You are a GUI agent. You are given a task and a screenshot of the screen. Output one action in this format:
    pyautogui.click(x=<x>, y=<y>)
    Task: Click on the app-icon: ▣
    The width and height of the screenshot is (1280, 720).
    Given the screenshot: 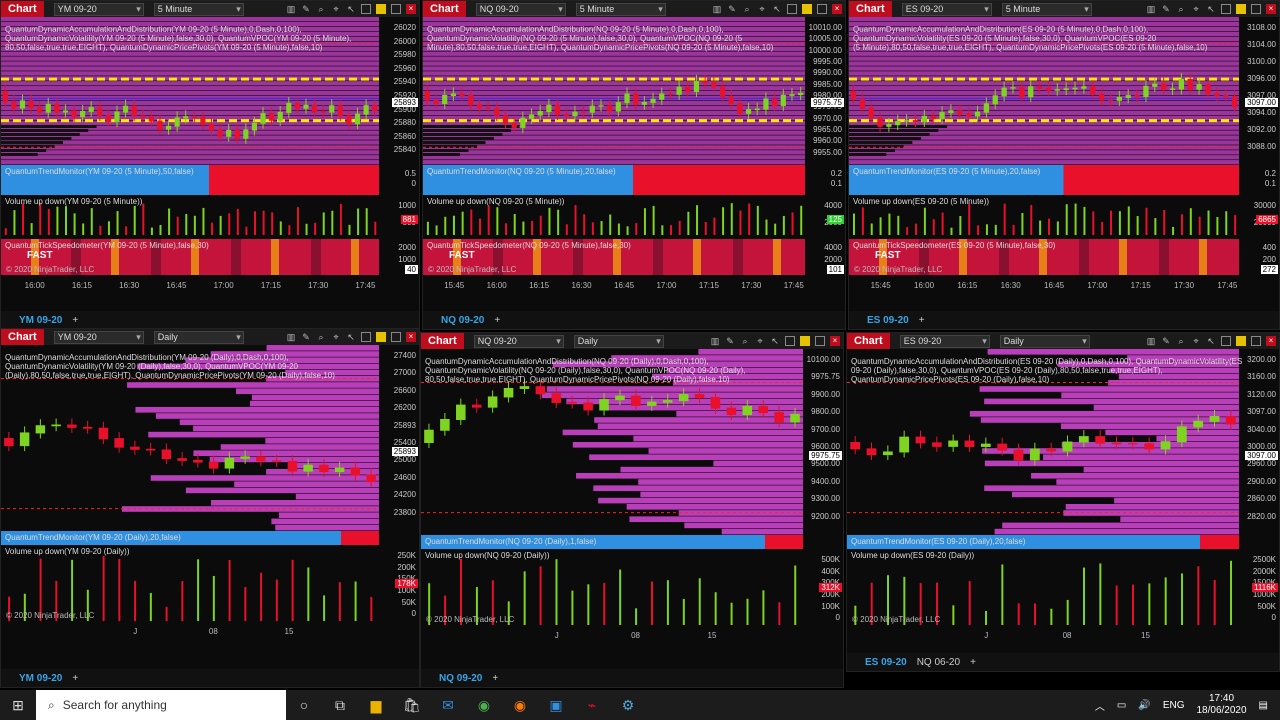 What is the action you would take?
    pyautogui.click(x=556, y=705)
    